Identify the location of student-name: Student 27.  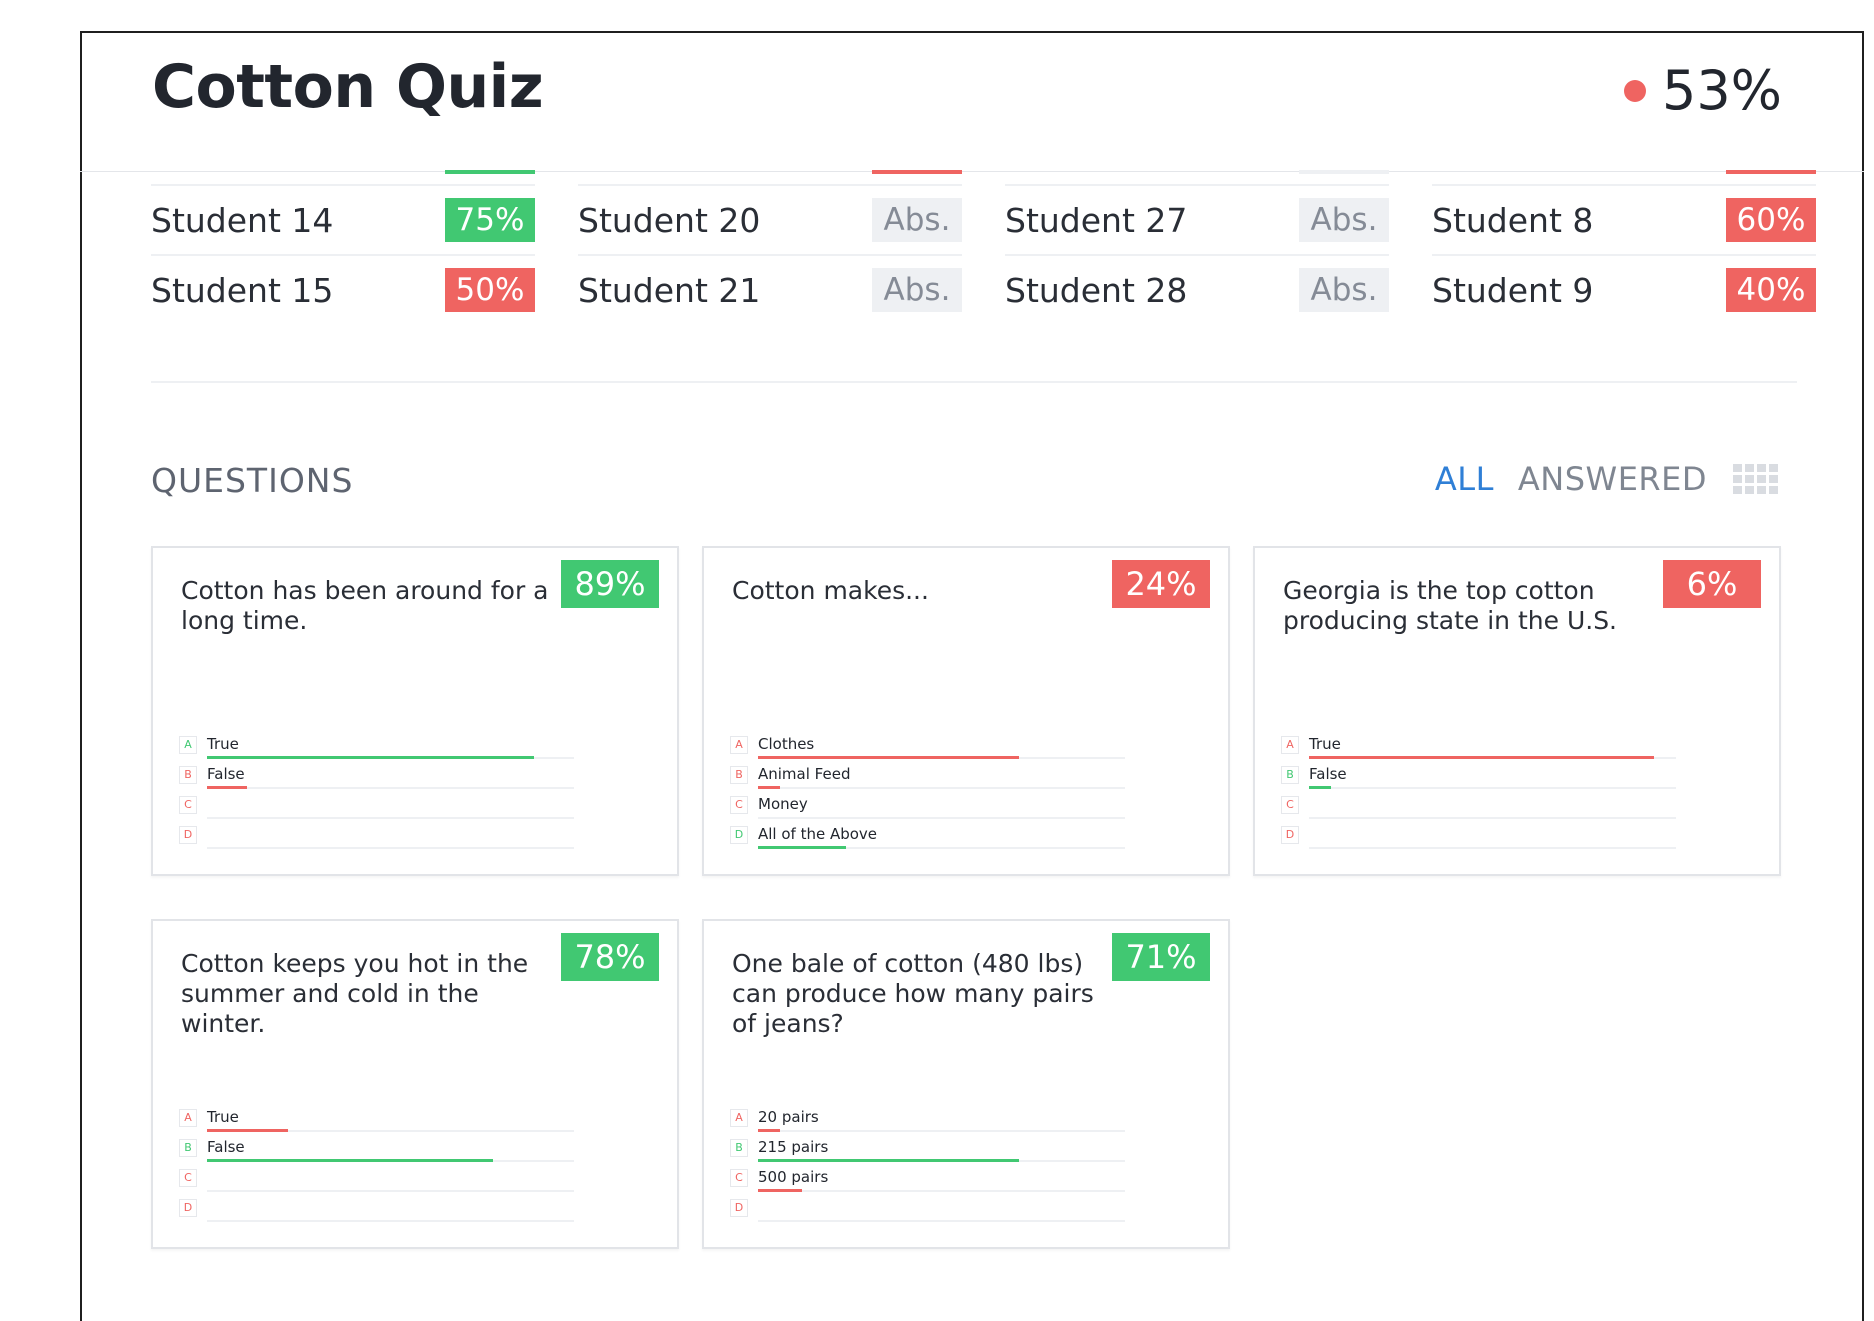
(1096, 220).